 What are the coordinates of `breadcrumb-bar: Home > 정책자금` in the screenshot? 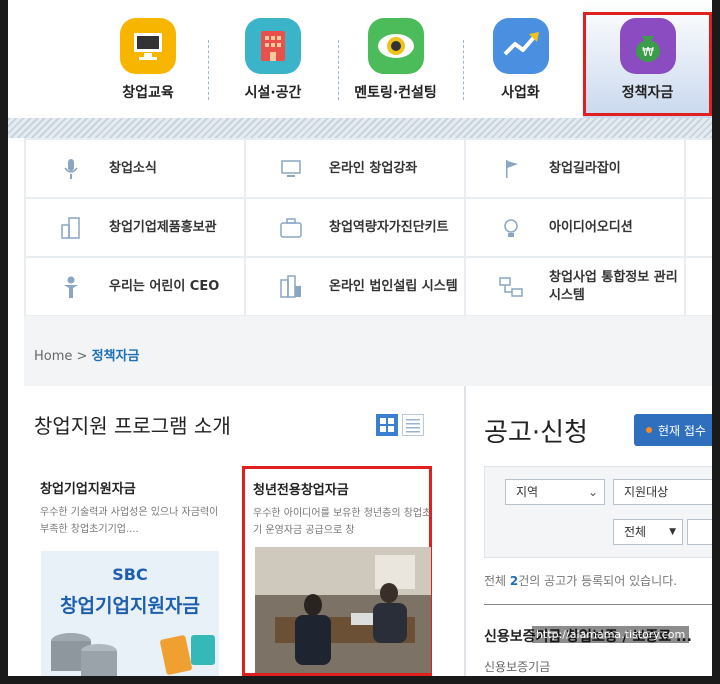 It's located at (368, 351).